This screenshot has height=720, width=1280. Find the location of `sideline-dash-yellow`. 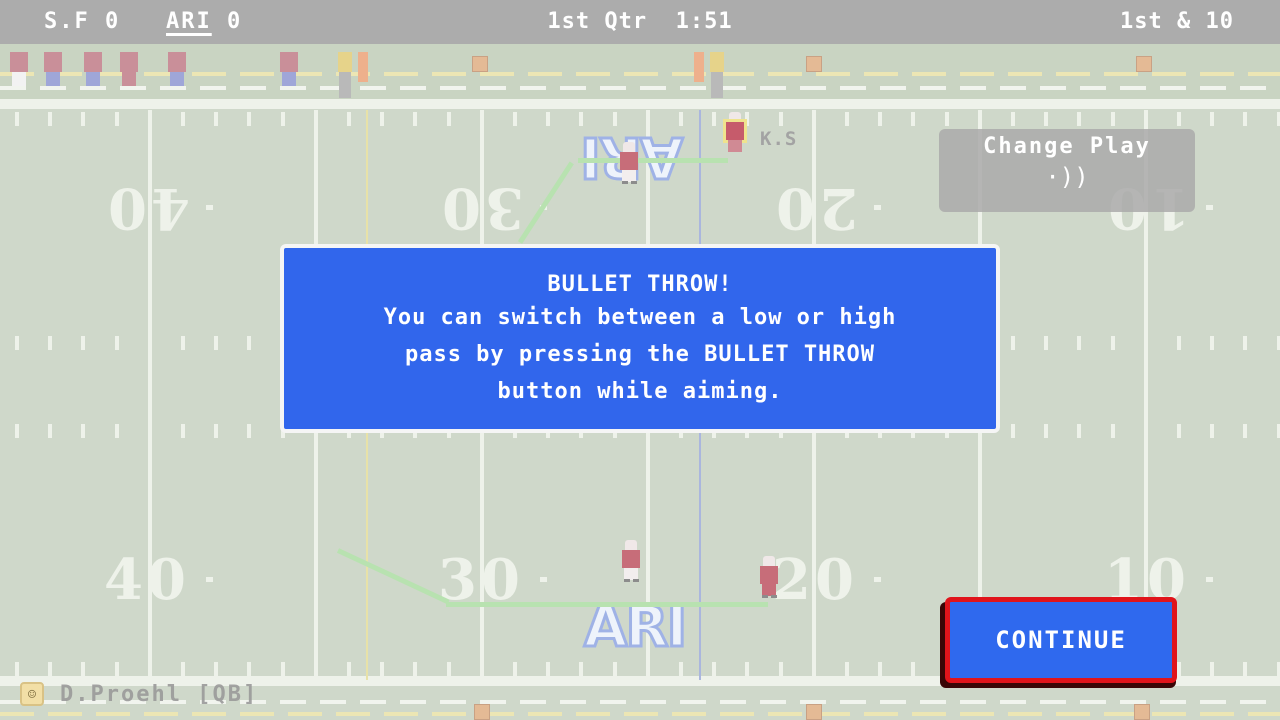

sideline-dash-yellow is located at coordinates (640, 74).